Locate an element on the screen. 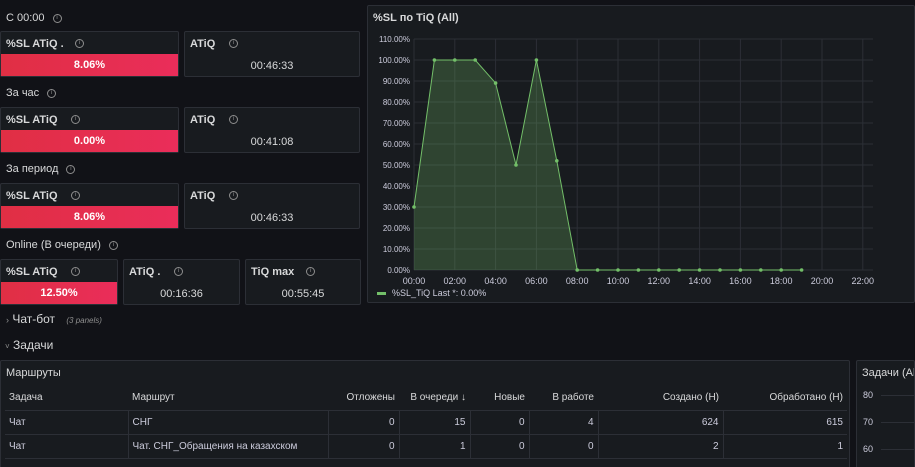  section-title-period: За период i is located at coordinates (41, 169).